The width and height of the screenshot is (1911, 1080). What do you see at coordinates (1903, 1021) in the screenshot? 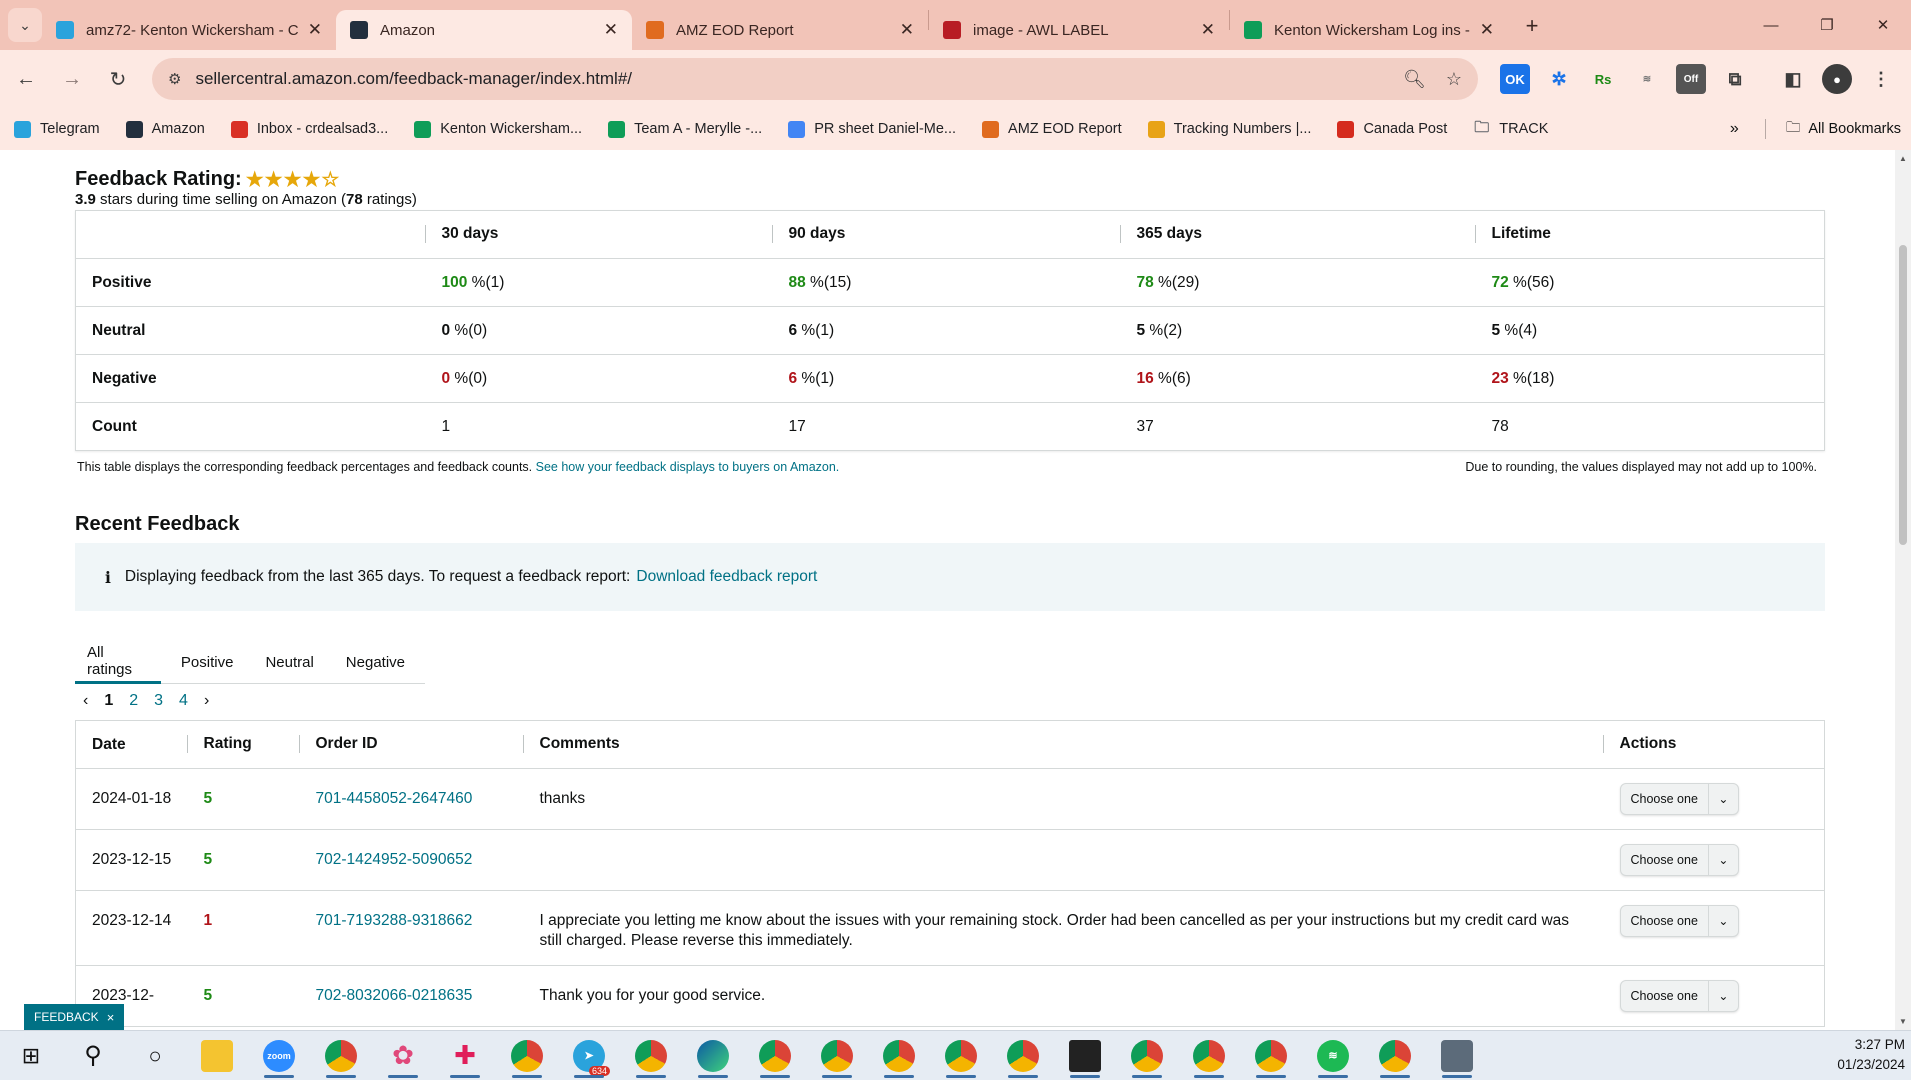
I see `scroll-down-icon: ▼` at bounding box center [1903, 1021].